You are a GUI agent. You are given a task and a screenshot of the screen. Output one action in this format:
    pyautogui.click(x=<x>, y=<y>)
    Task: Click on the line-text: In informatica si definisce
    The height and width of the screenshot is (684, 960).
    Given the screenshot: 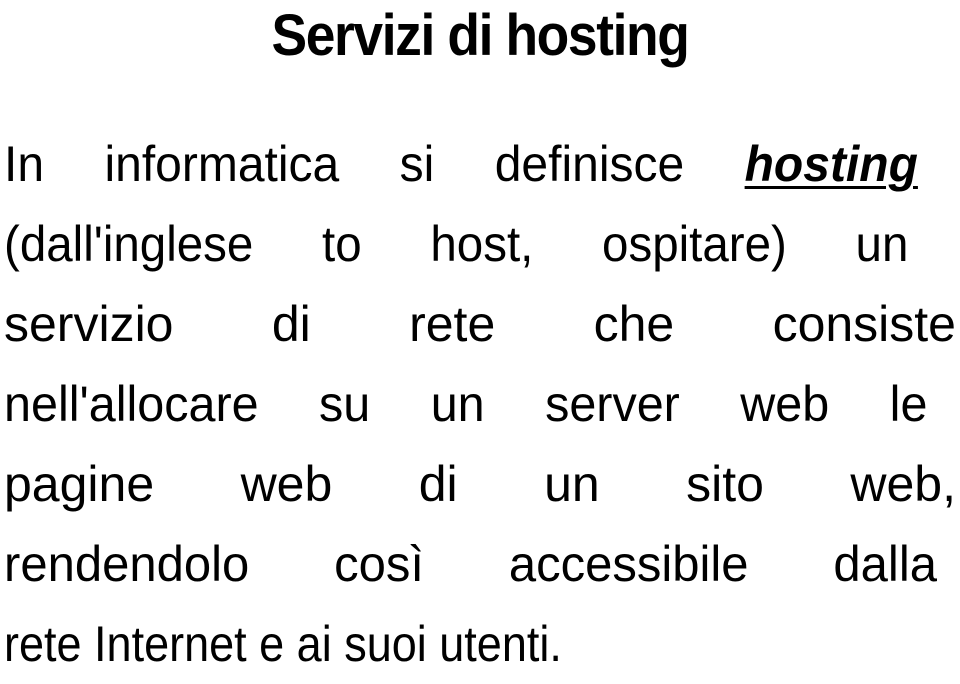 What is the action you would take?
    pyautogui.click(x=374, y=164)
    